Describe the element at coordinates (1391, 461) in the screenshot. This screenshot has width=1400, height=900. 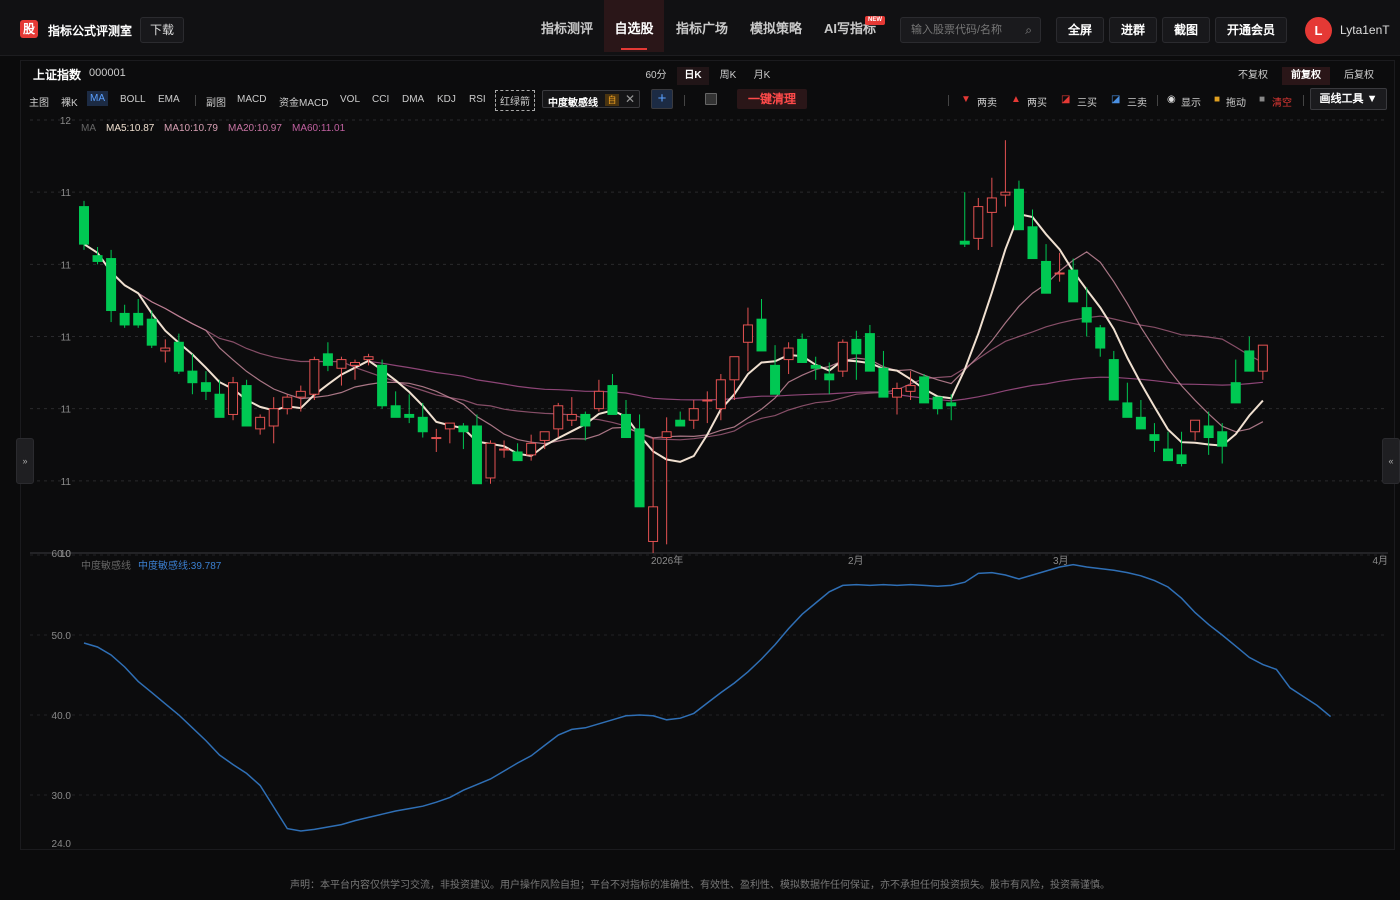
I see `expand-right-button: «` at that location.